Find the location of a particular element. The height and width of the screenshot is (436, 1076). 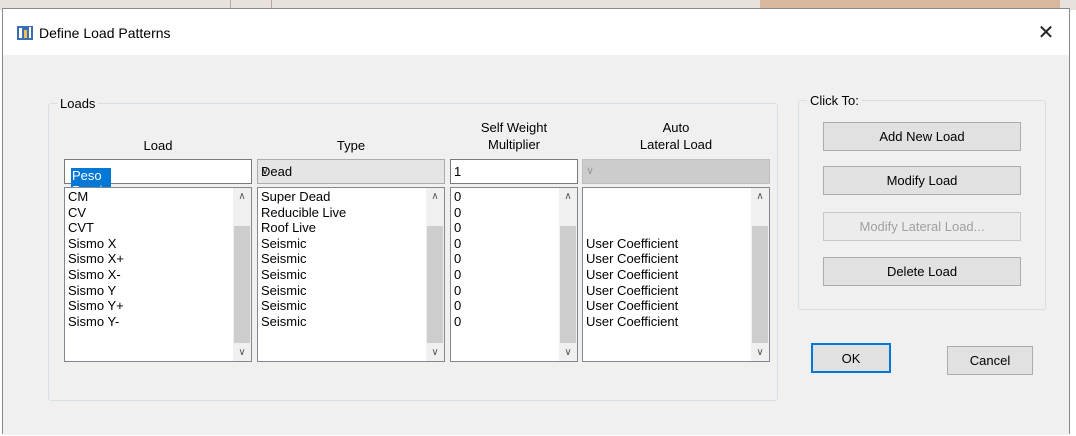

column-header-auto-lateral-load: Auto Lateral Load is located at coordinates (676, 136).